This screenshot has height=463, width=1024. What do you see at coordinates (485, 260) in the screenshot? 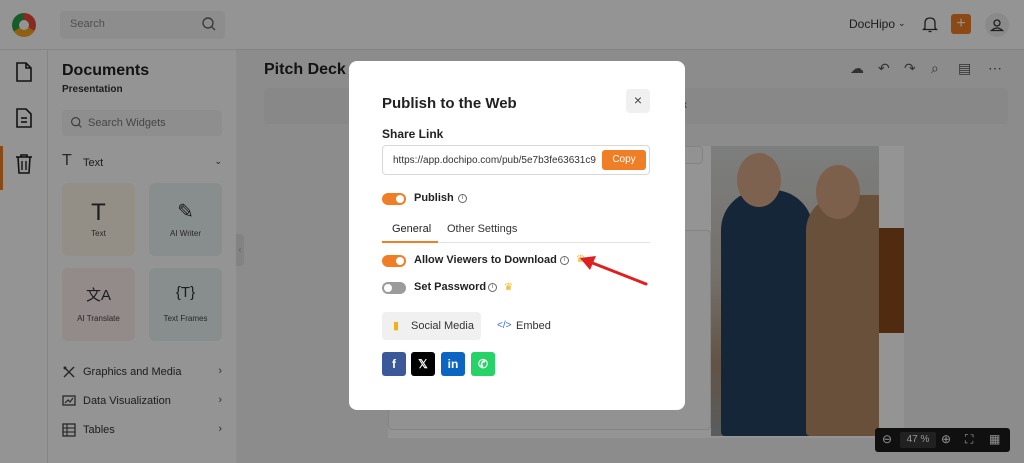
I see `allow-download-label: Allow Viewers to Download` at bounding box center [485, 260].